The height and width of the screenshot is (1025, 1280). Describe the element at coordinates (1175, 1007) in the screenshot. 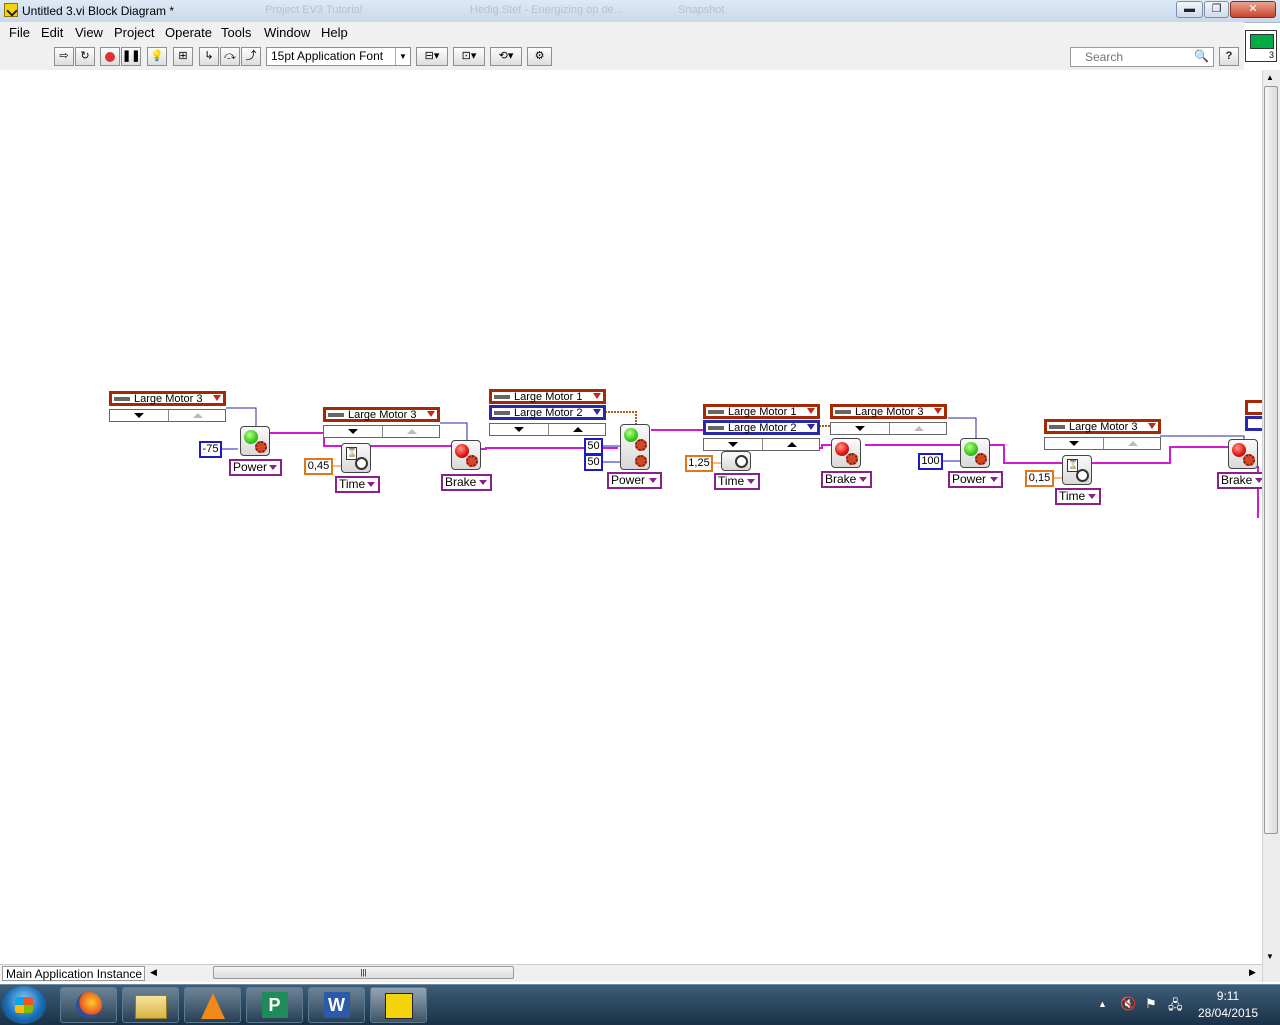

I see `network-icon: 🖧` at that location.